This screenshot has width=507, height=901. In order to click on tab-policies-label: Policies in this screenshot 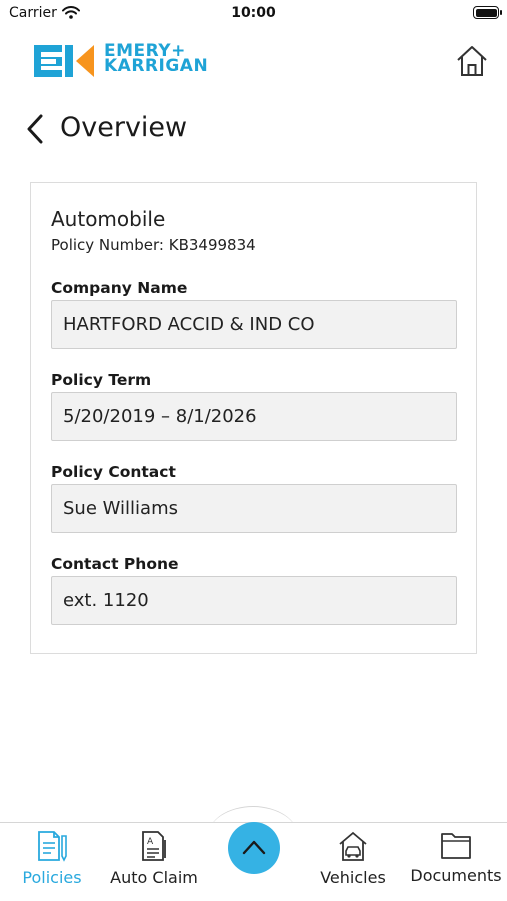, I will do `click(52, 877)`.